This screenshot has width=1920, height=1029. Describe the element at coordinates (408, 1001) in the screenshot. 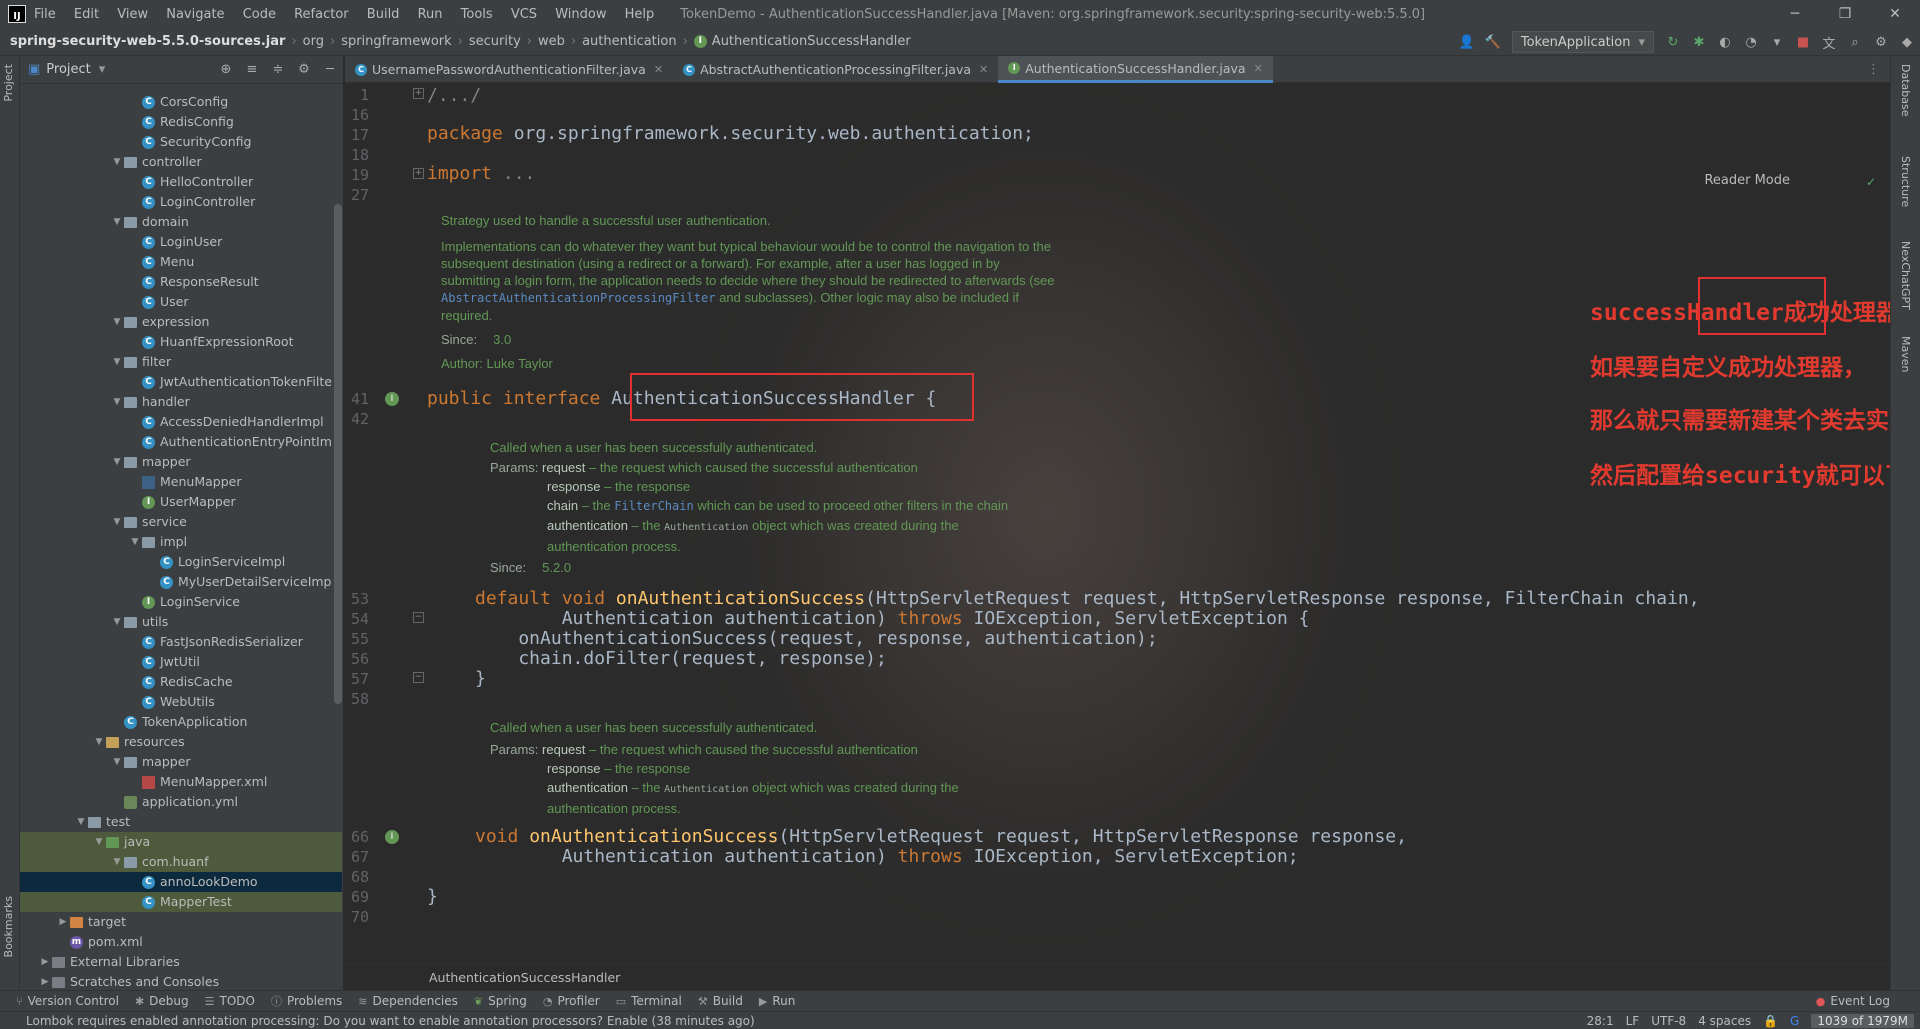

I see `tool-dependencies: ≋ Dependencies` at that location.